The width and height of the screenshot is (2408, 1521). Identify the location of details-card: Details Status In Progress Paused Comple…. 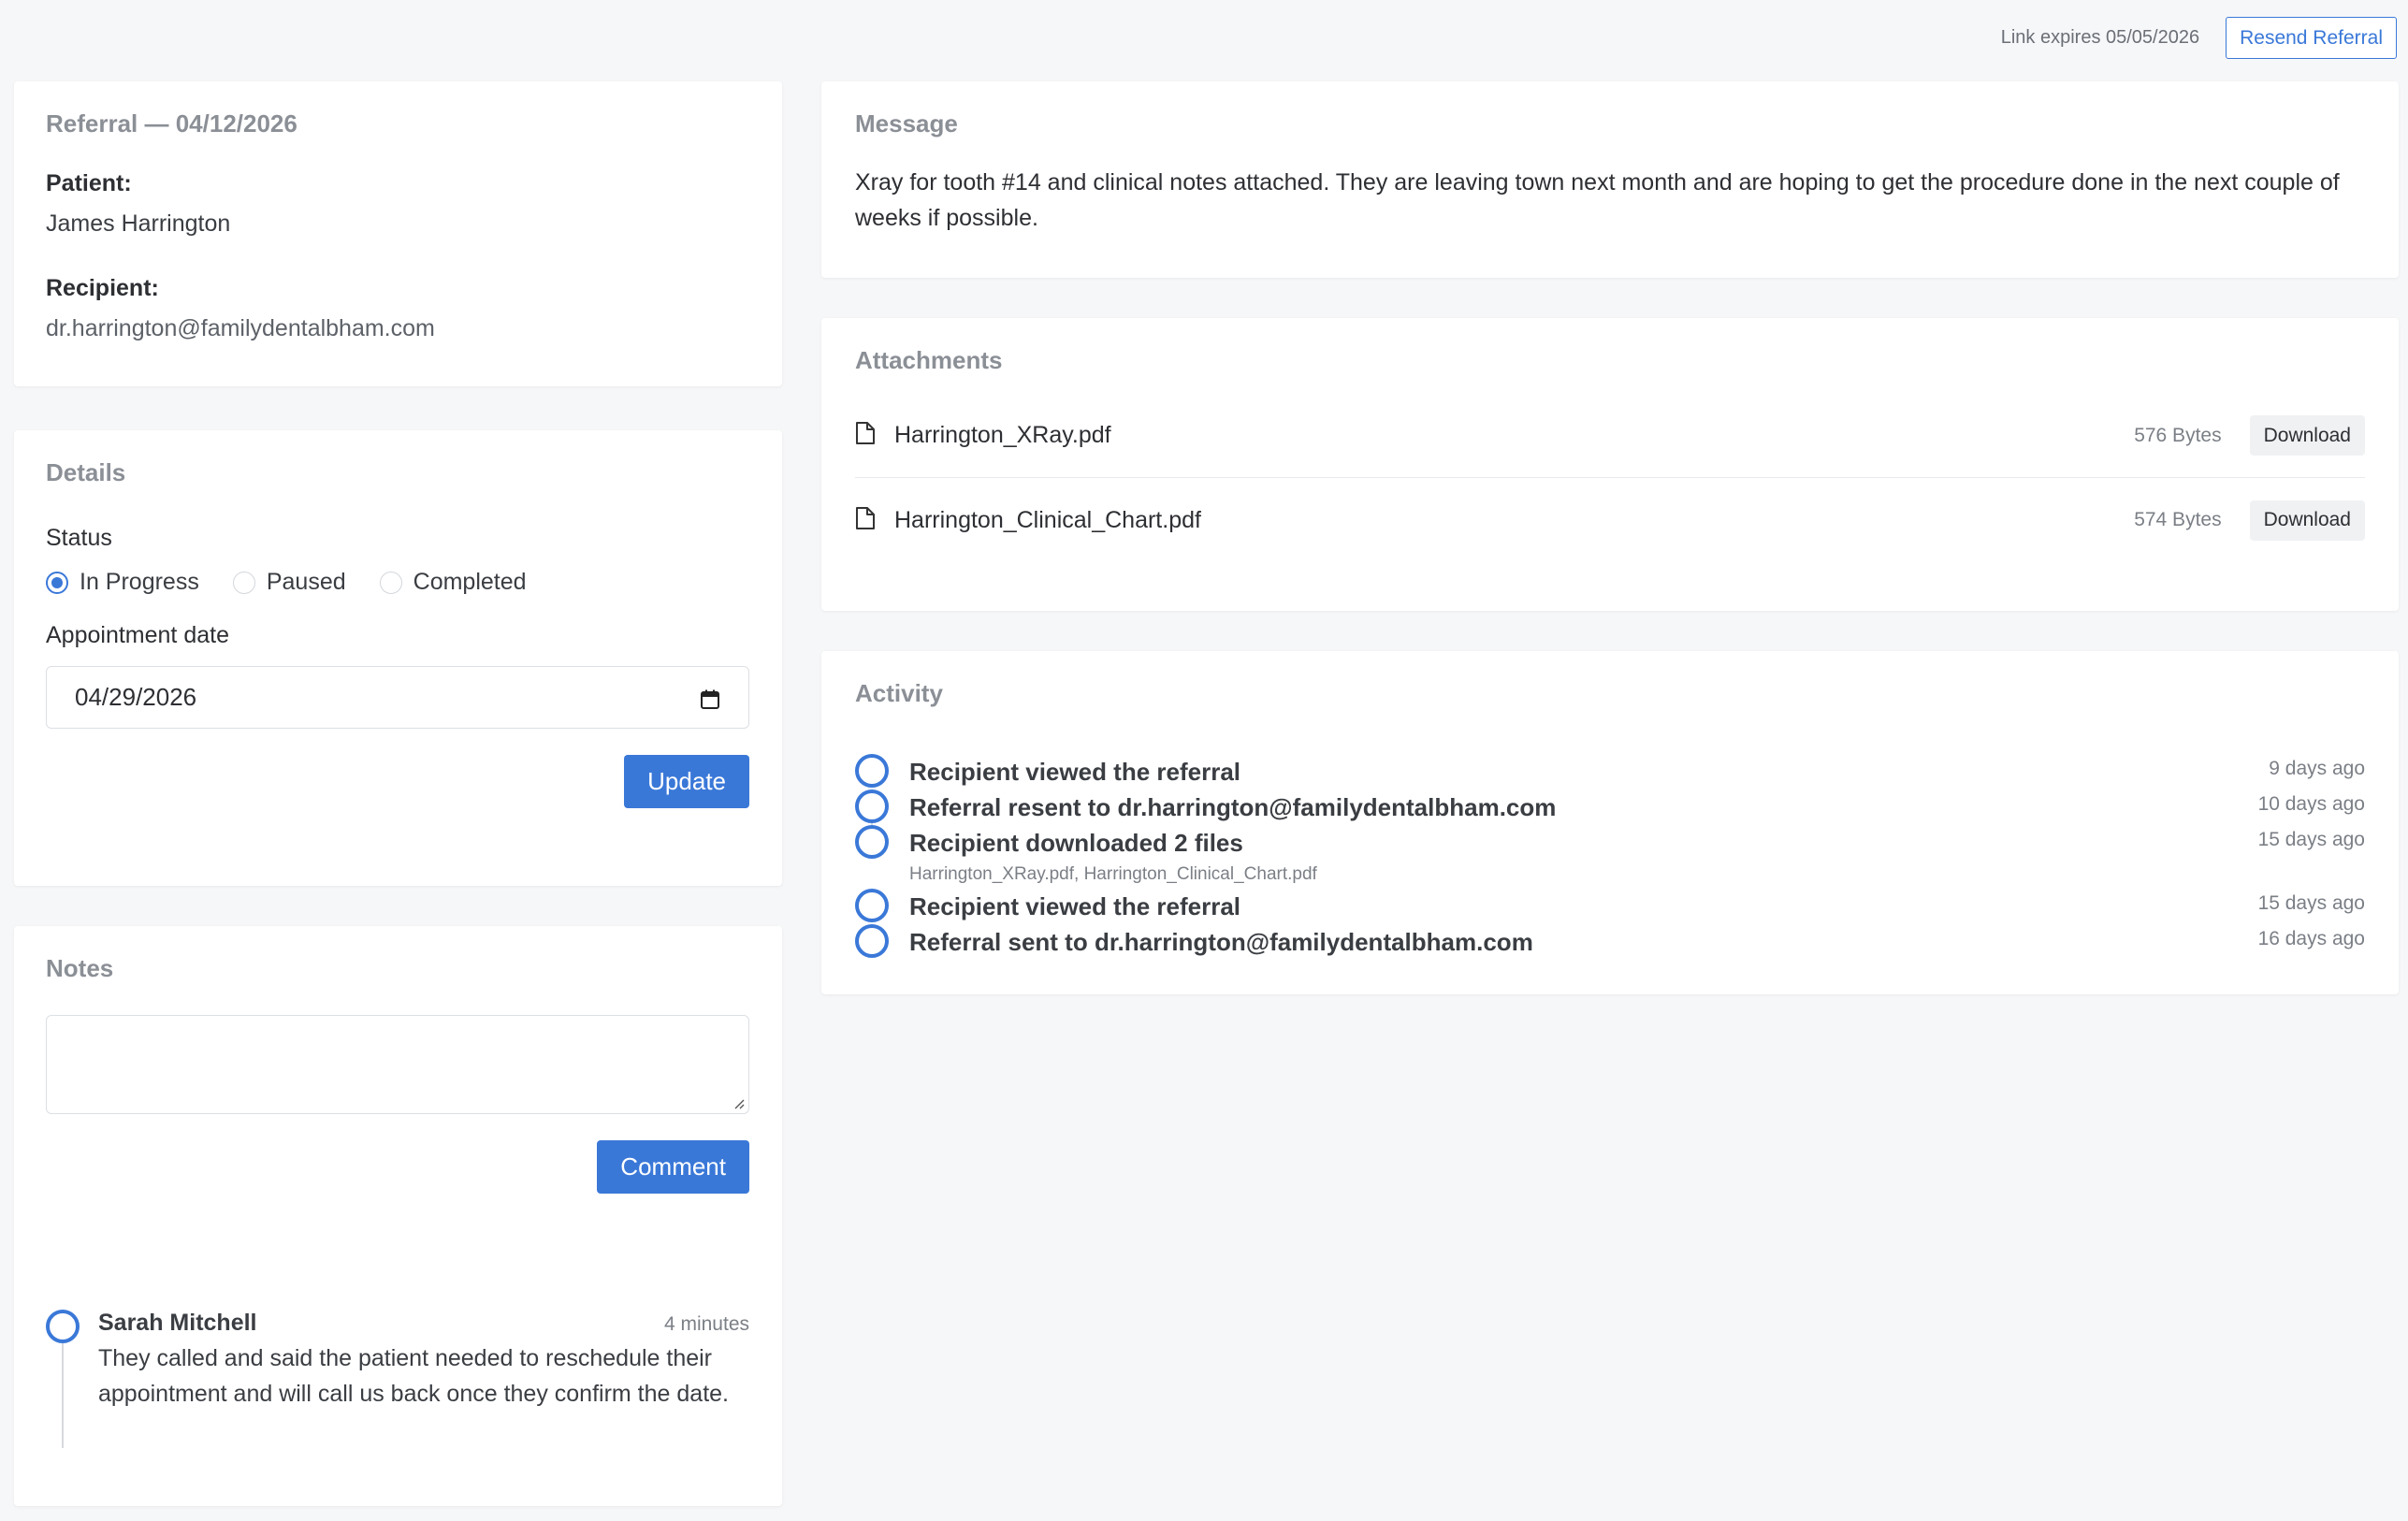
(398, 658).